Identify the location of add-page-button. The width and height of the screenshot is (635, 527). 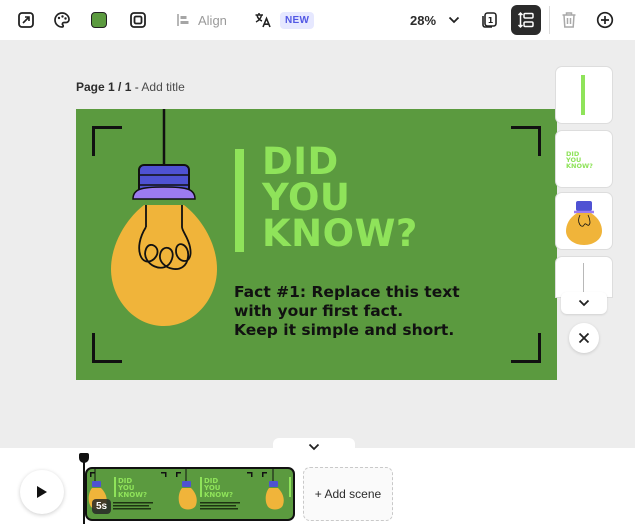
(605, 20).